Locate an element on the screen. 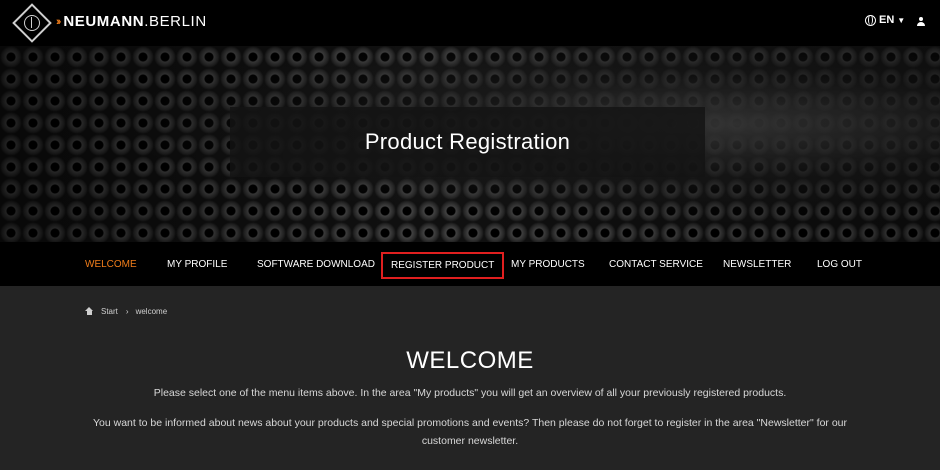  breadcrumb-current: welcome is located at coordinates (151, 311).